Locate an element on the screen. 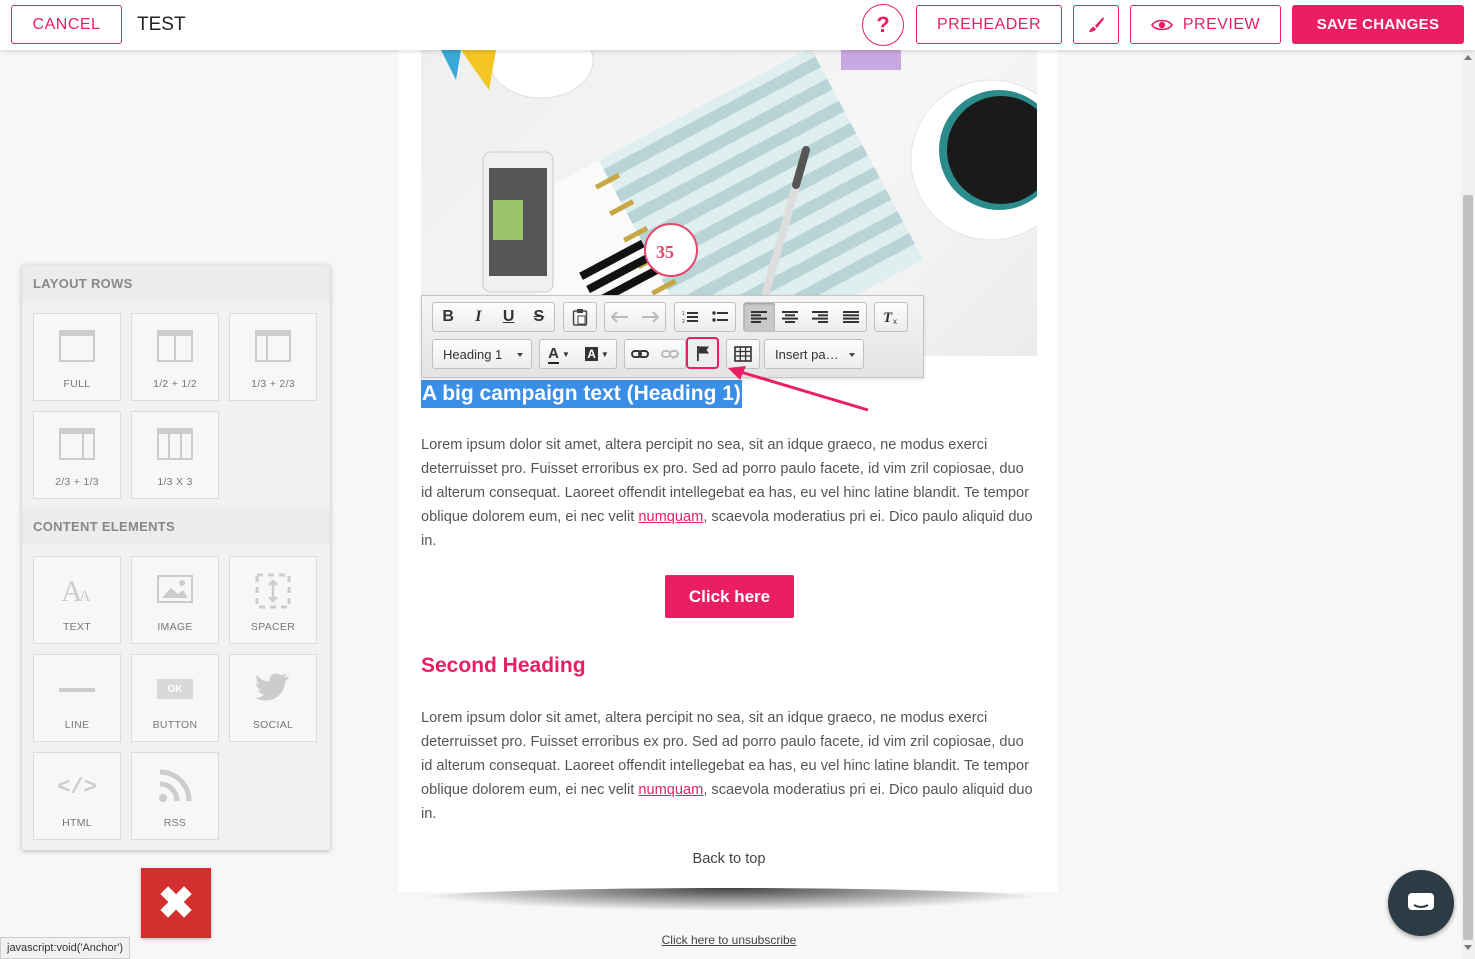 The height and width of the screenshot is (959, 1475). help-button: ? is located at coordinates (883, 25).